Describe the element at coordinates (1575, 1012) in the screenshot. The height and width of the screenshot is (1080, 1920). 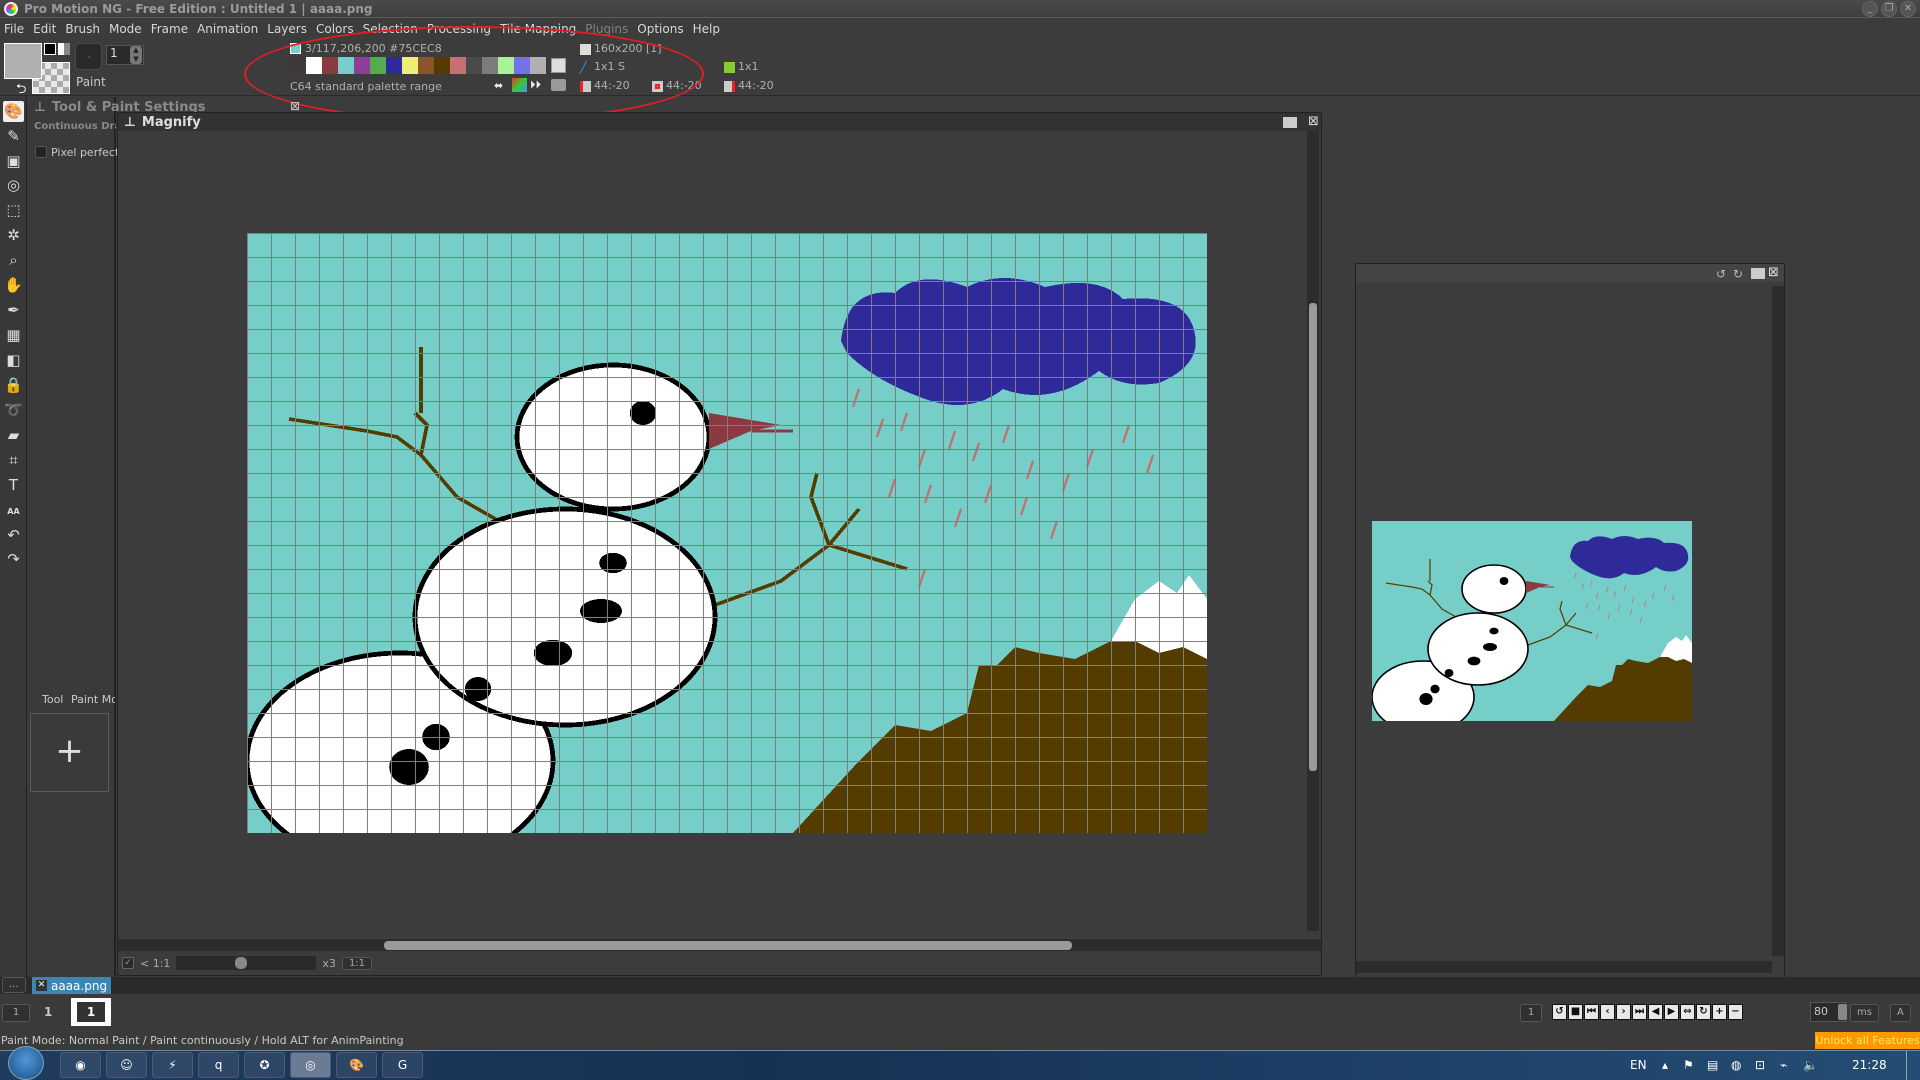
I see `stop-button: ■` at that location.